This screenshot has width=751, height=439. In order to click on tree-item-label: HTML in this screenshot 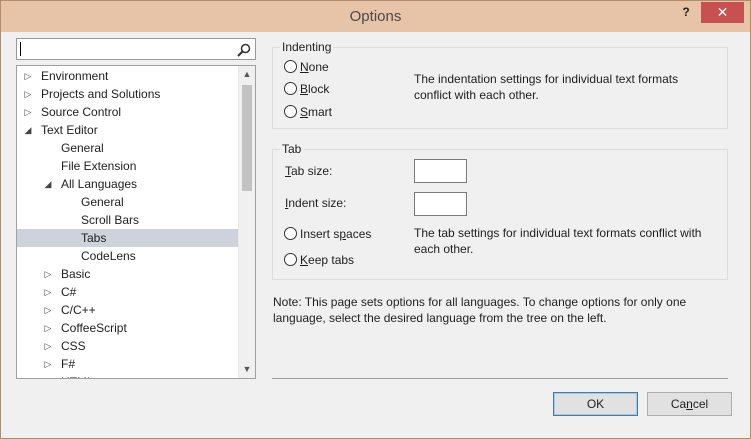, I will do `click(77, 375)`.